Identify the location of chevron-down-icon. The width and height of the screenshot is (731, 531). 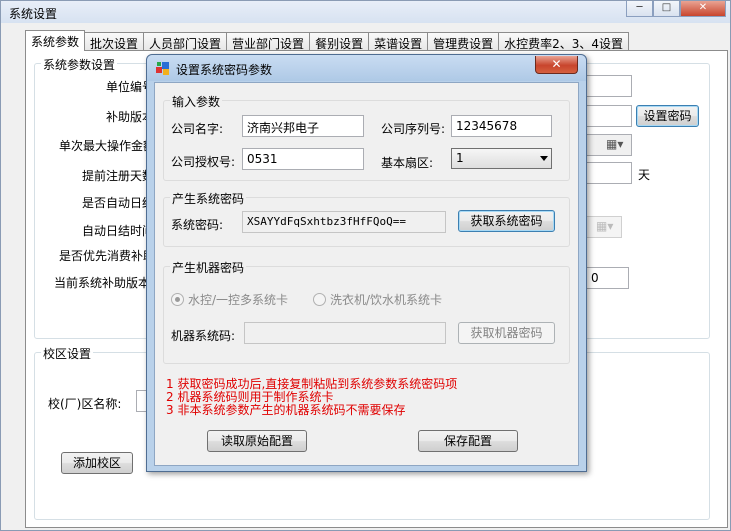
(544, 158).